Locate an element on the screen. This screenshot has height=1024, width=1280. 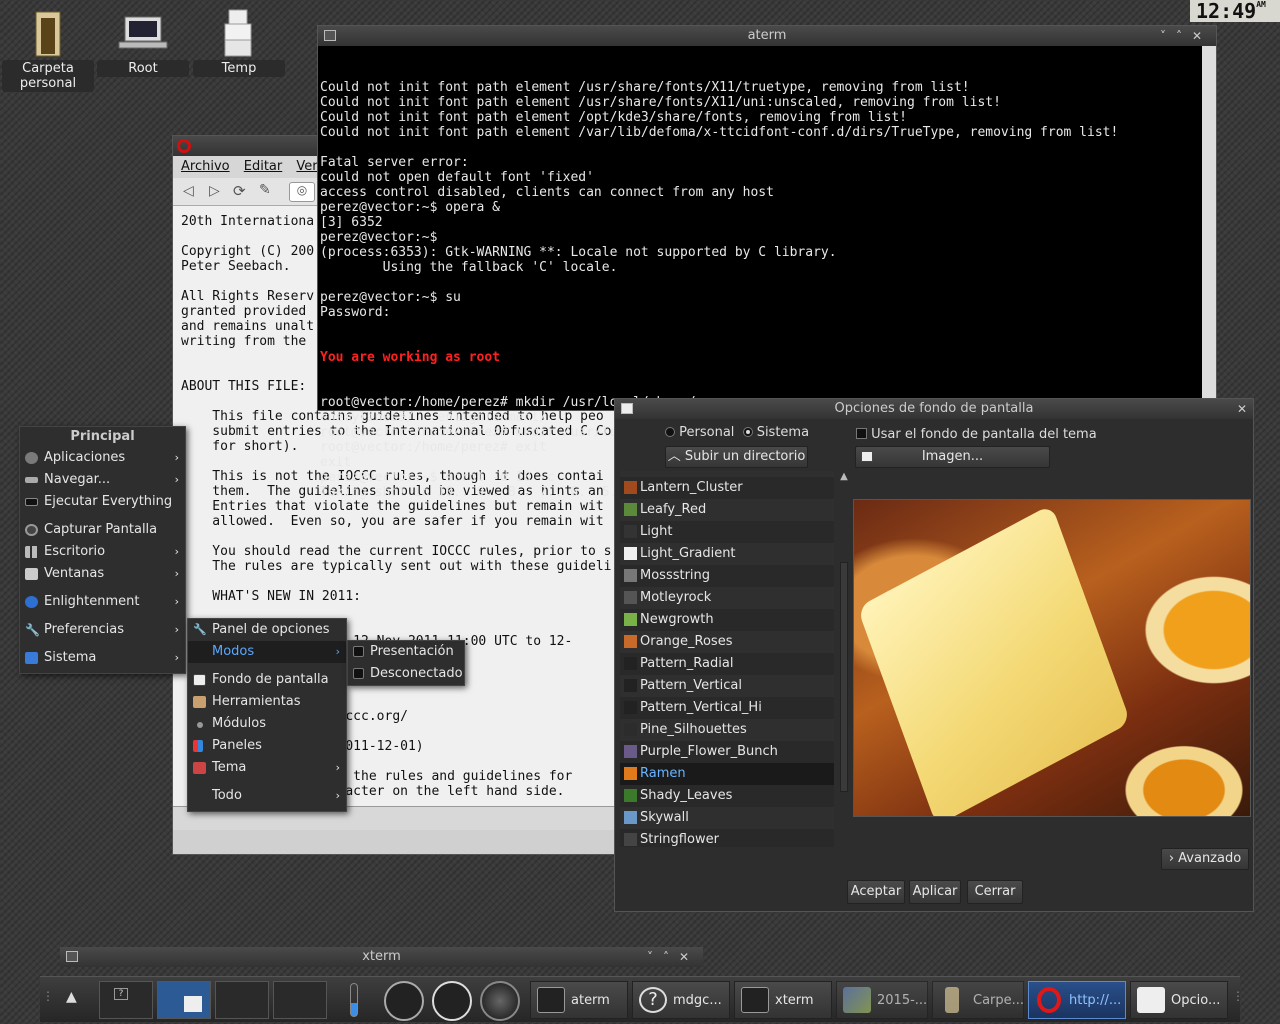
menu-item-aplicaciones: Aplicaciones › is located at coordinates (102, 458).